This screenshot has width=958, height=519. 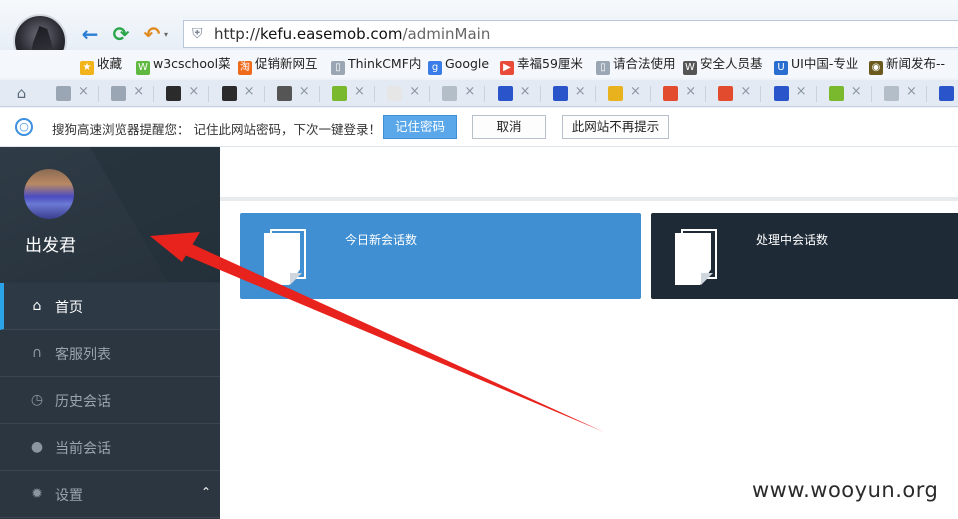 I want to click on sidebar-item-label: 客服列表, so click(x=83, y=355).